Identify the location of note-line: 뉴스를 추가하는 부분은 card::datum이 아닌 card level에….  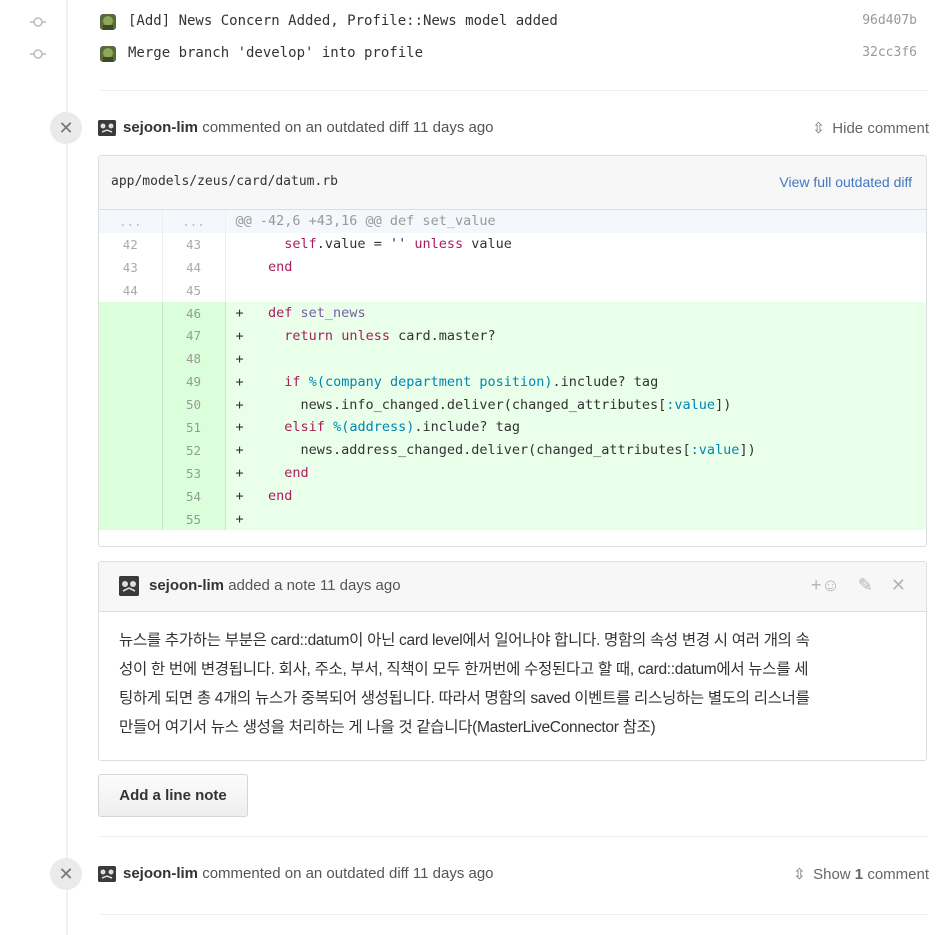
(464, 640).